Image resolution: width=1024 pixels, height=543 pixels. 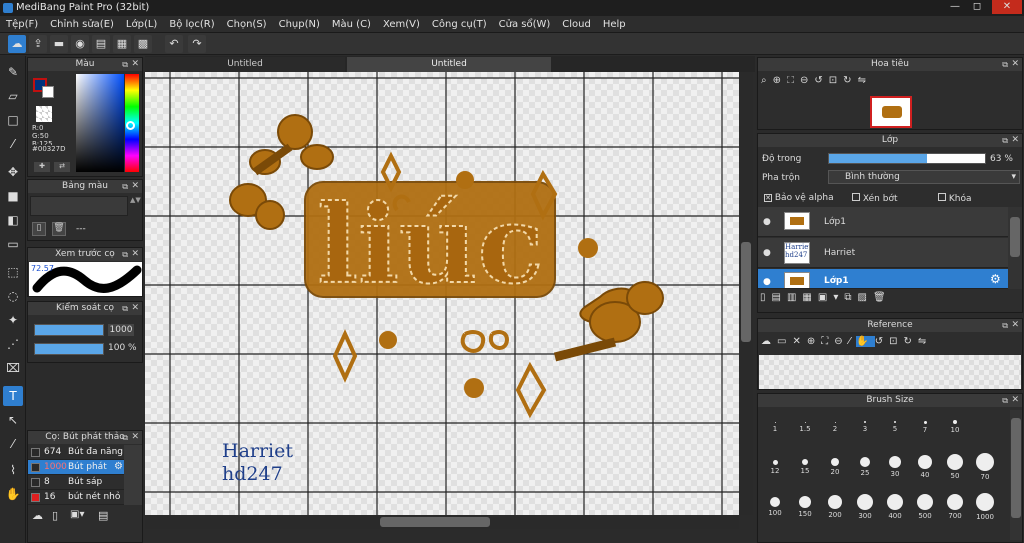 What do you see at coordinates (882, 297) in the screenshot?
I see `delete-layer-icon: 🗑` at bounding box center [882, 297].